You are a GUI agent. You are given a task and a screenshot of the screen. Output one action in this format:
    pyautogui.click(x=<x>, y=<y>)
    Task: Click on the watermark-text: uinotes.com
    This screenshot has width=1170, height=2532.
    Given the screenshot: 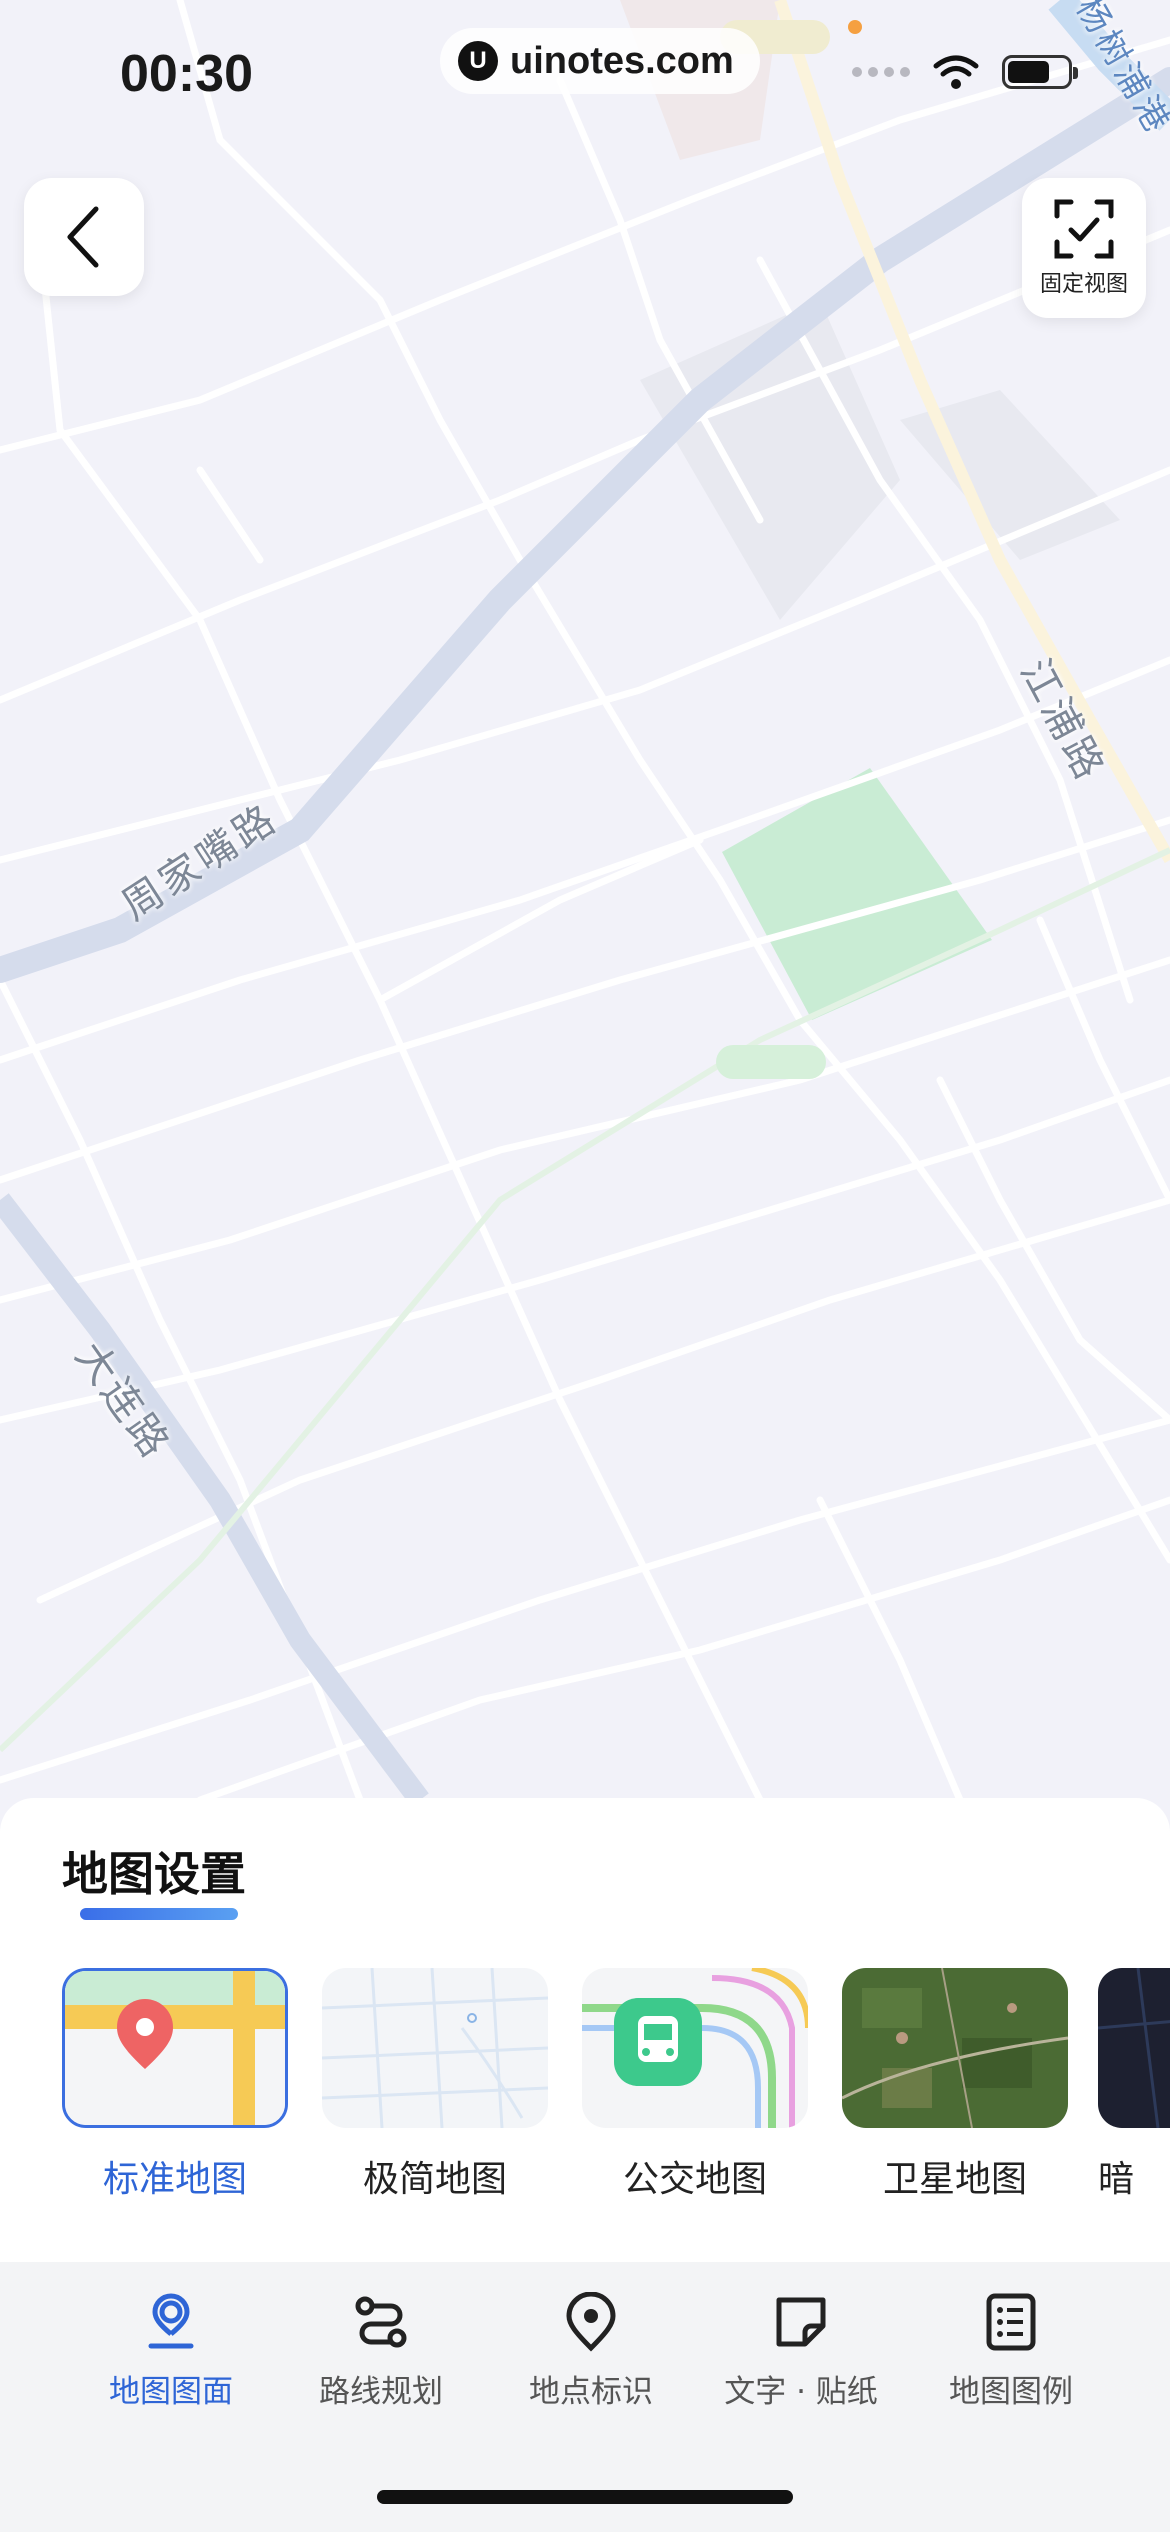 What is the action you would take?
    pyautogui.click(x=622, y=60)
    